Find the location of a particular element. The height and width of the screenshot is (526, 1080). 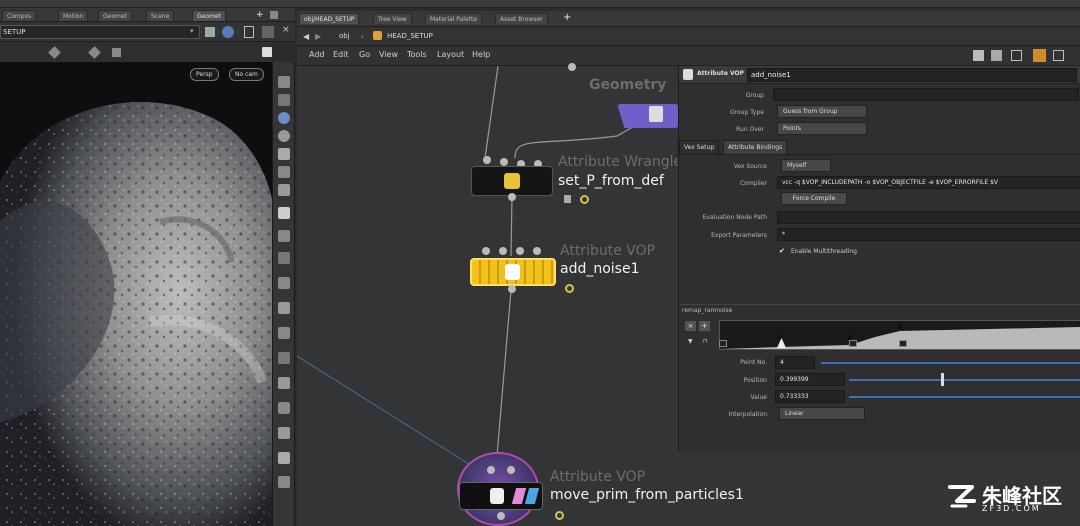

interpolation-menu: Linear is located at coordinates (822, 413).